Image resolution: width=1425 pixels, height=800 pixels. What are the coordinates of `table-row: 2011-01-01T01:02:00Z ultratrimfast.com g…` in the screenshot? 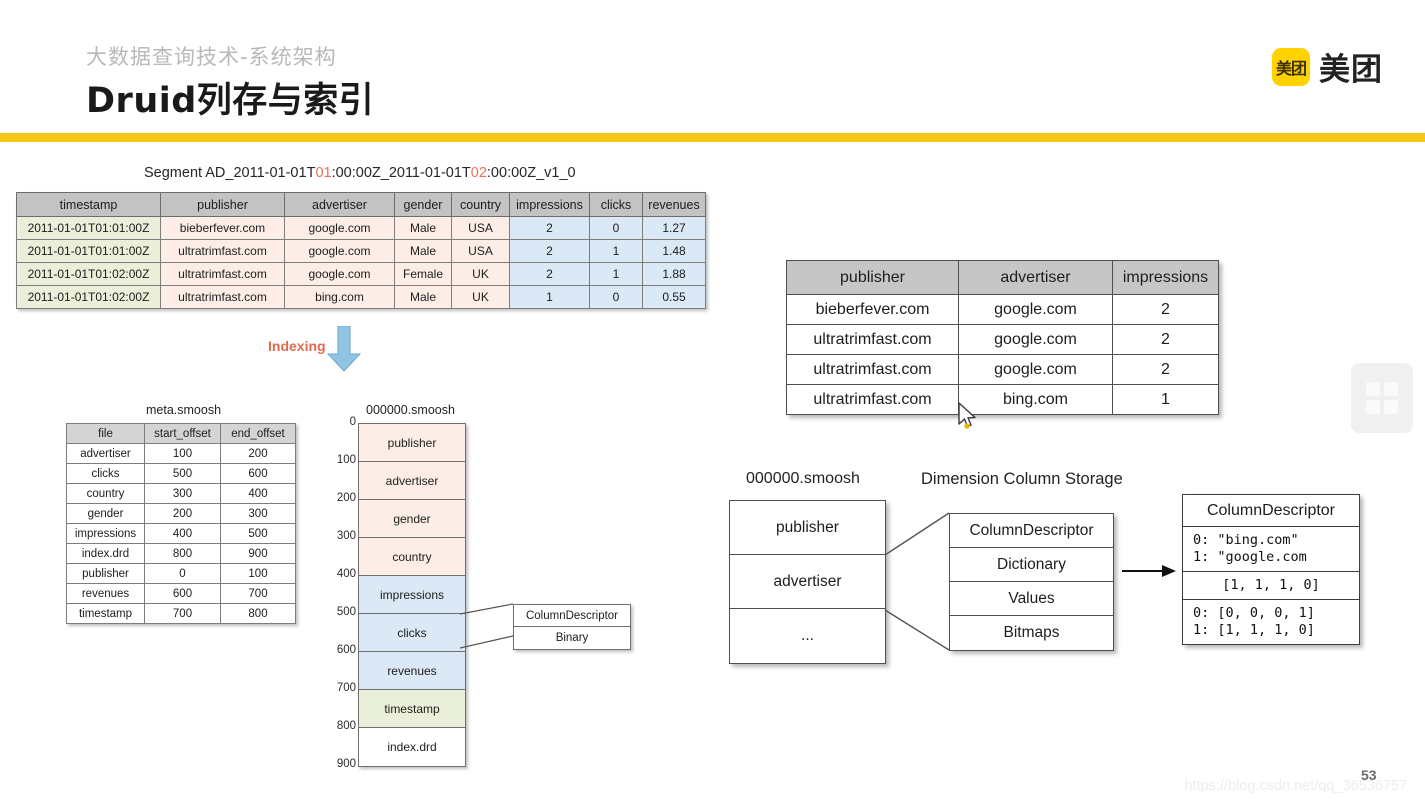 It's located at (361, 274).